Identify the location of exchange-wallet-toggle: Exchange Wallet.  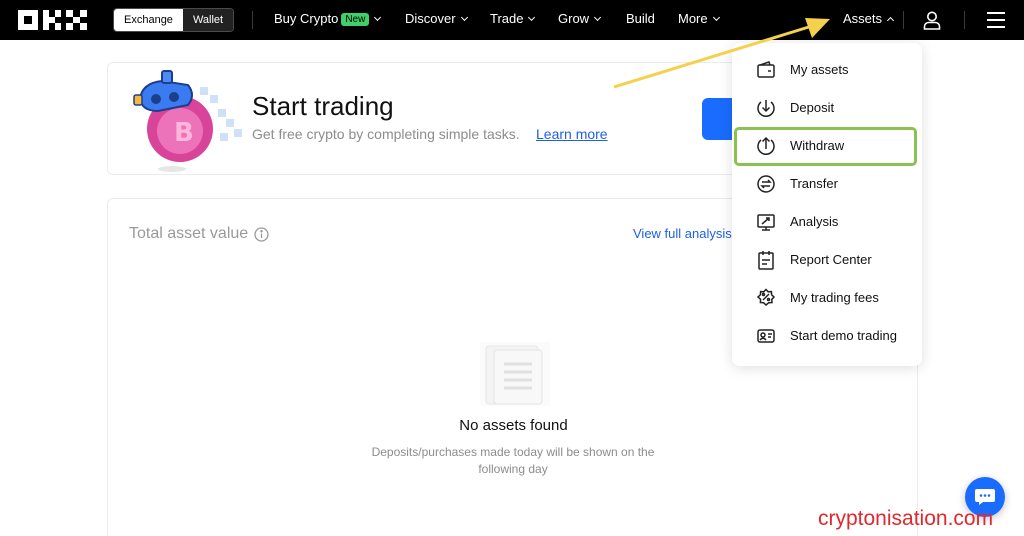
(174, 20).